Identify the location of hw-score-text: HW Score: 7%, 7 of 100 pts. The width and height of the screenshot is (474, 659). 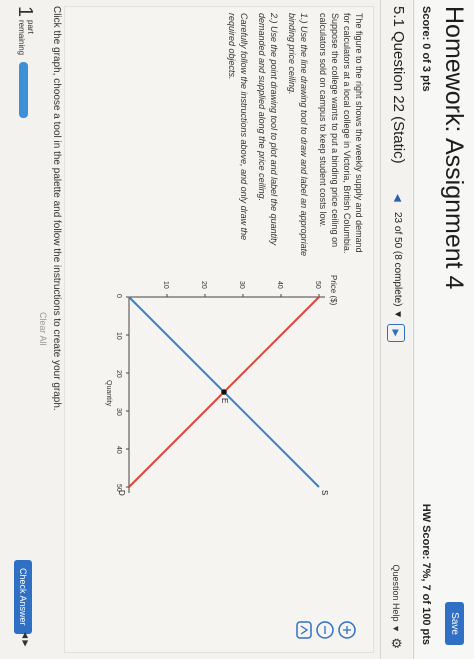
(426, 574).